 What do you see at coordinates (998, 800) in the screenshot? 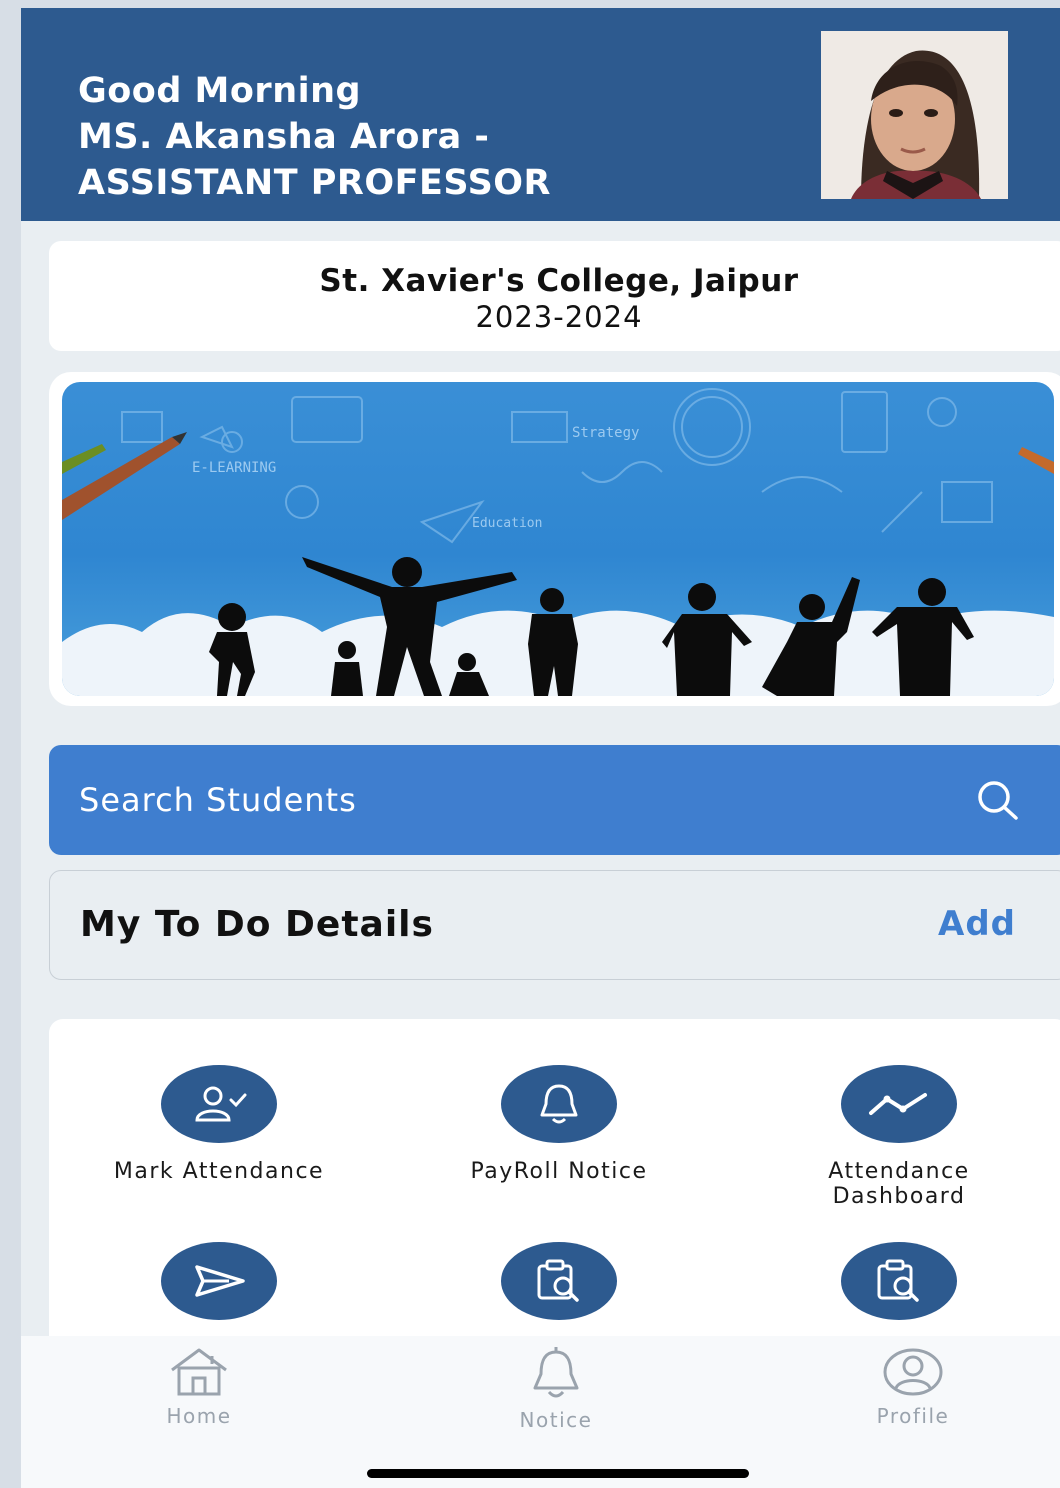
I see `search-icon` at bounding box center [998, 800].